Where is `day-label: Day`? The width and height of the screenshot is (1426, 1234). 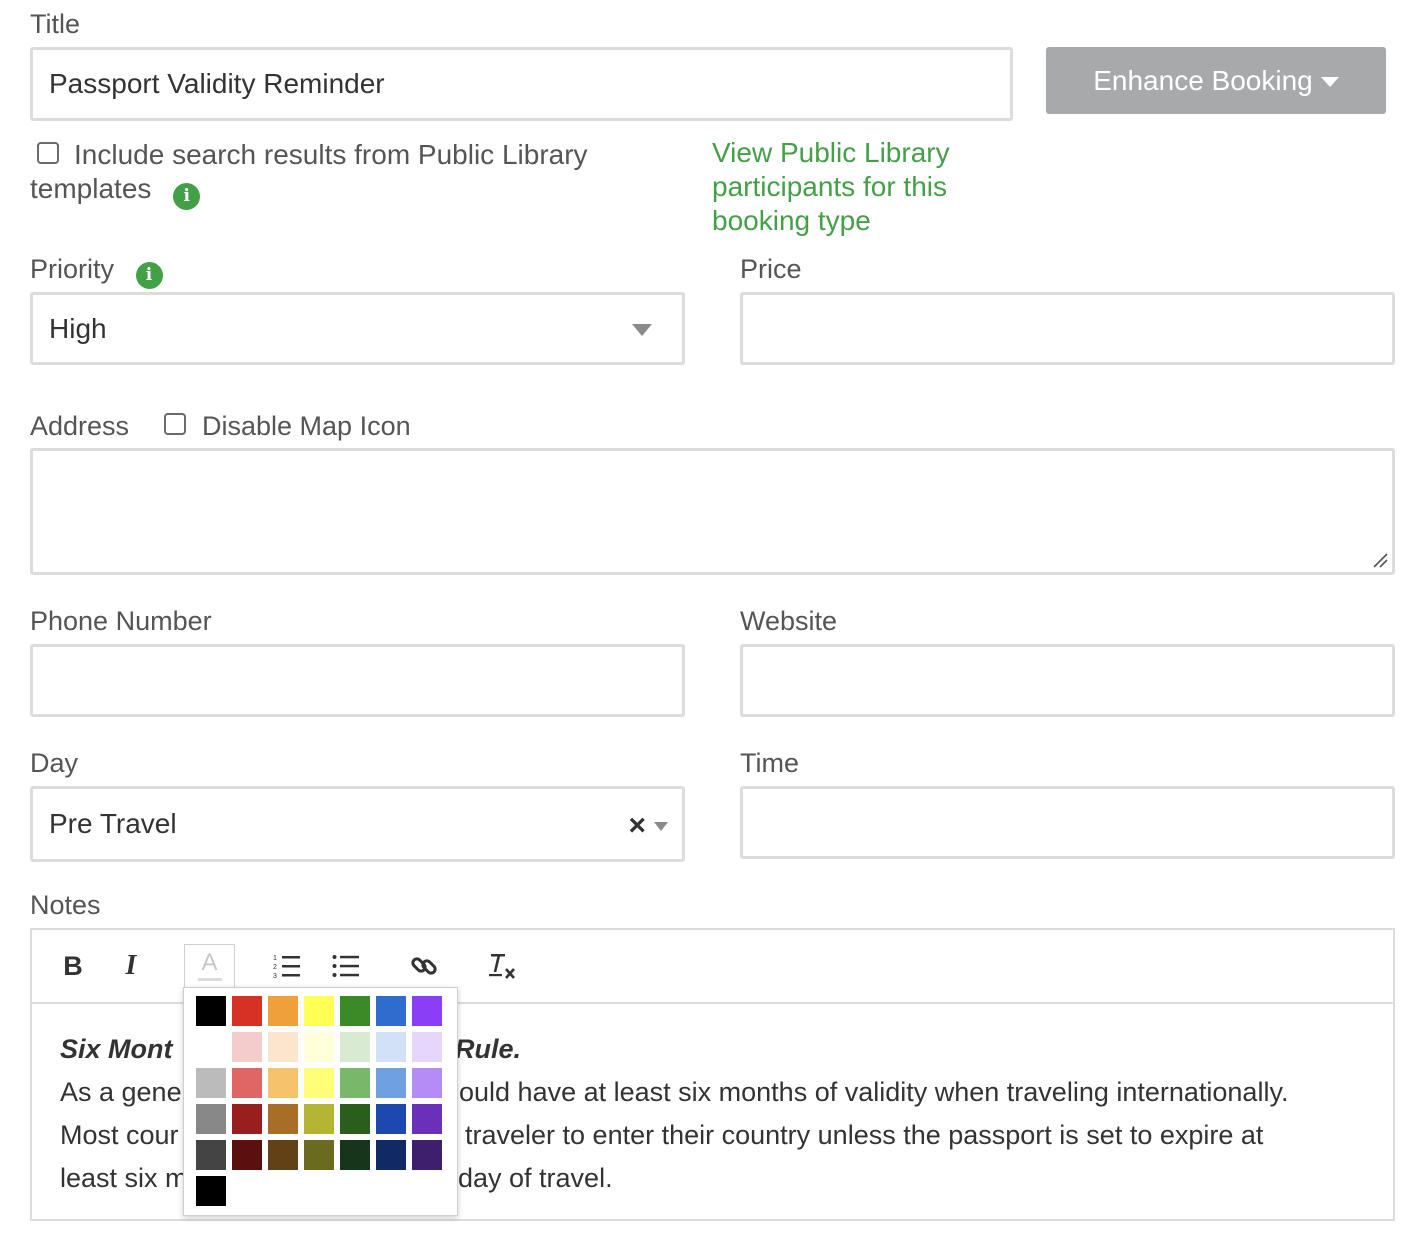 day-label: Day is located at coordinates (54, 763).